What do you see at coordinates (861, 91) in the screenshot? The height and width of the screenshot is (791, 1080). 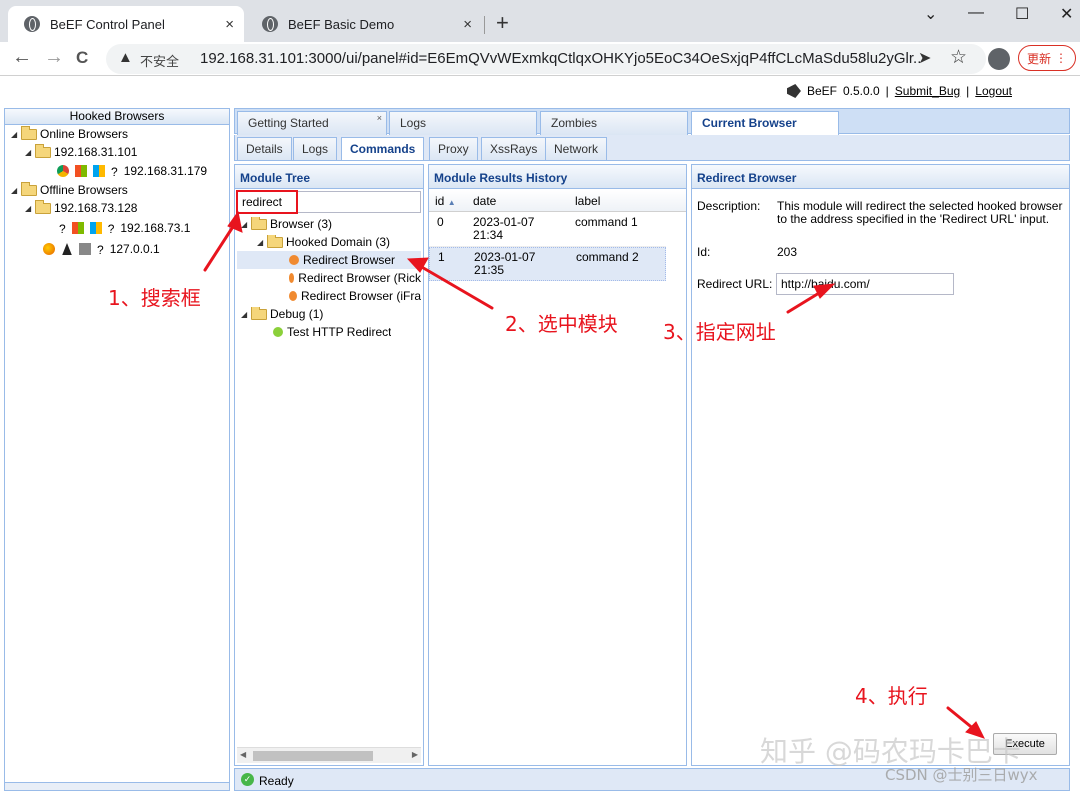 I see `version: 0.5.0.0` at bounding box center [861, 91].